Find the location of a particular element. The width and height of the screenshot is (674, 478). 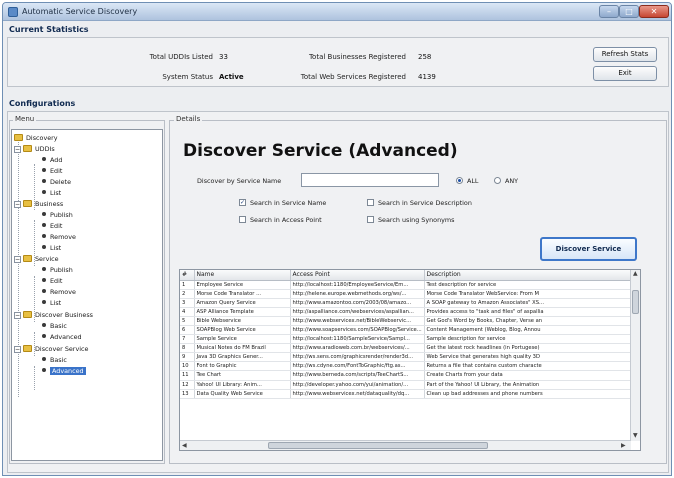

column-header-description: Description is located at coordinates (528, 275).